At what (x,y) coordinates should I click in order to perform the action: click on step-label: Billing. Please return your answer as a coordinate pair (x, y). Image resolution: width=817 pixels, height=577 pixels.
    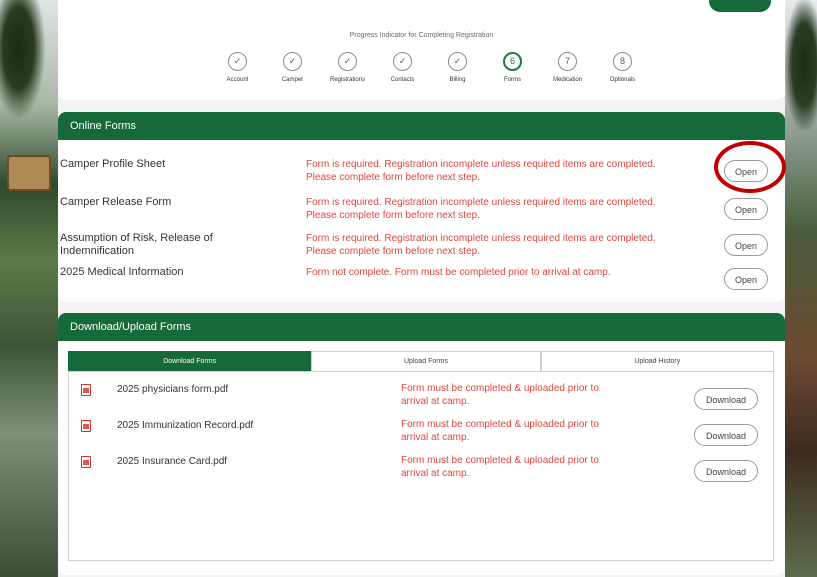
    Looking at the image, I should click on (457, 80).